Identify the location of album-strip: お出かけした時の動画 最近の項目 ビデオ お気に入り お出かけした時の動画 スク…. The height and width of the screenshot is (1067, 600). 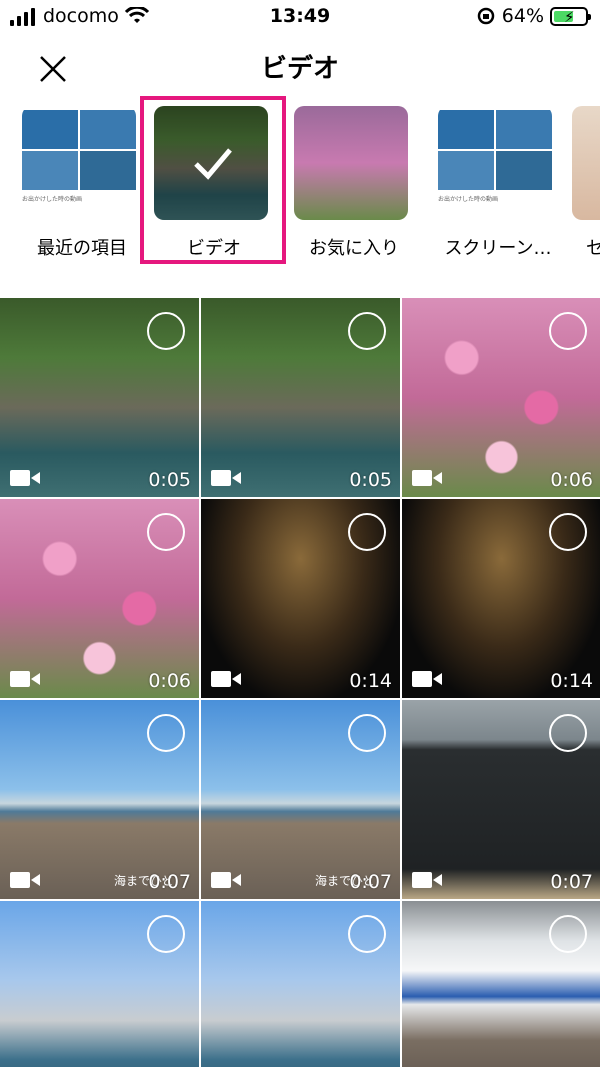
(300, 186).